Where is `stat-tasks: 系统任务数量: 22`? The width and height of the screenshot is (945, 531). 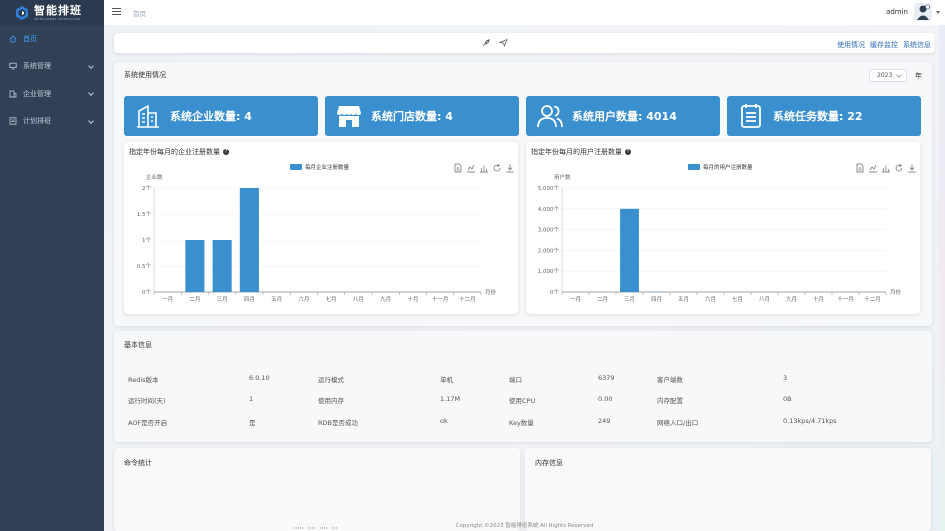 stat-tasks: 系统任务数量: 22 is located at coordinates (824, 116).